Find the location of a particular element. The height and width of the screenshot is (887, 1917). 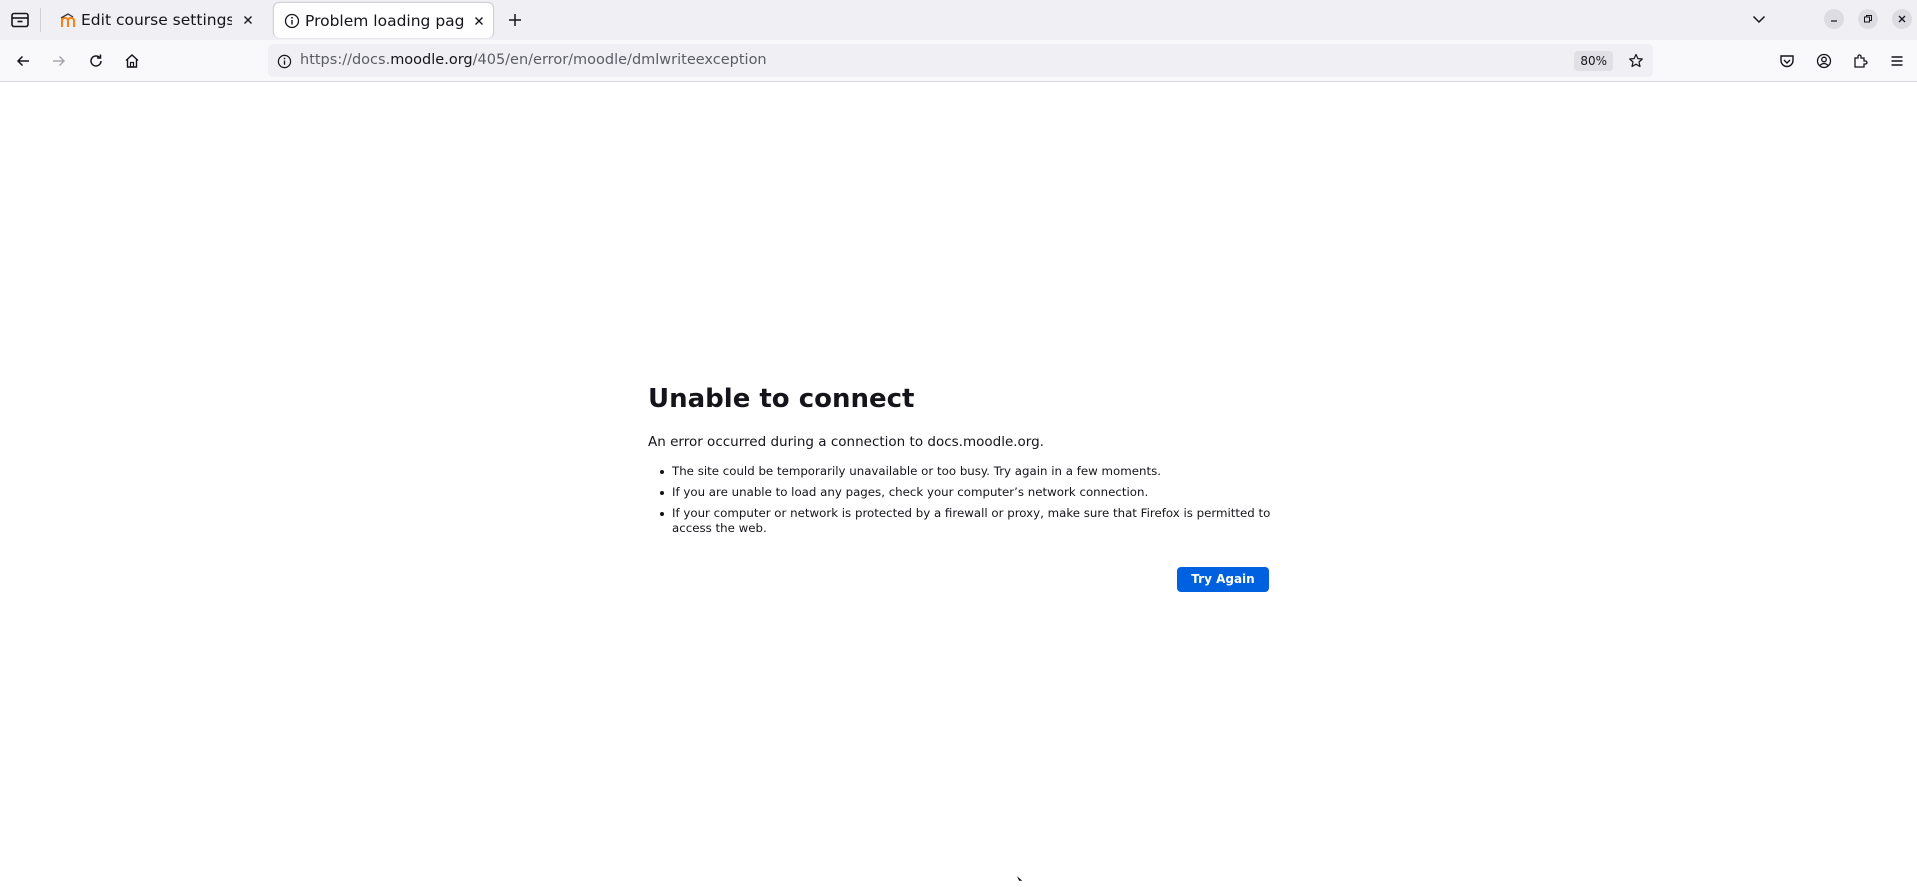

tab-edit-course-settings: Edit course settings | FDI is located at coordinates (154, 20).